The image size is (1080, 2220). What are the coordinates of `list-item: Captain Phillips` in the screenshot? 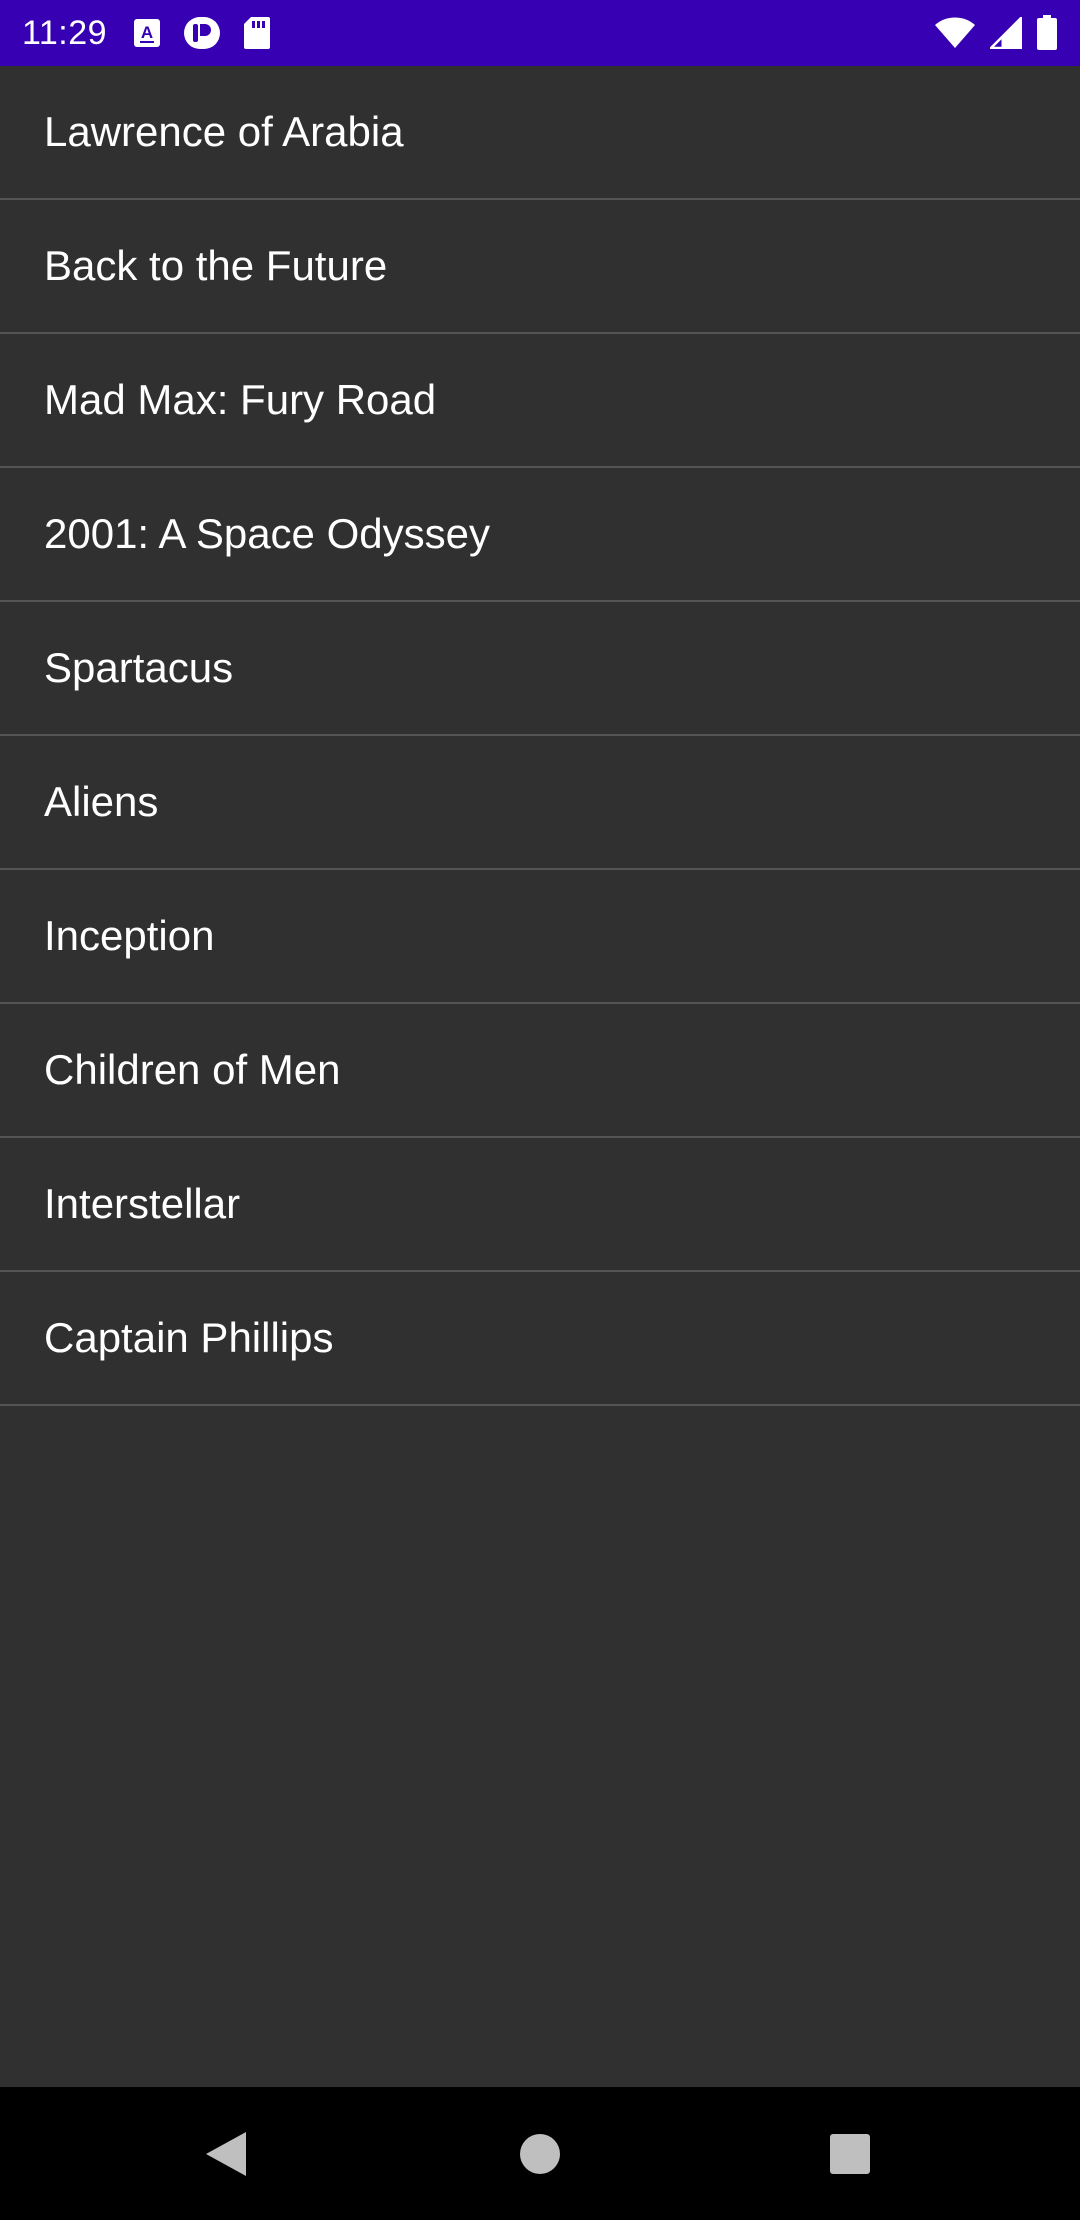 It's located at (540, 1339).